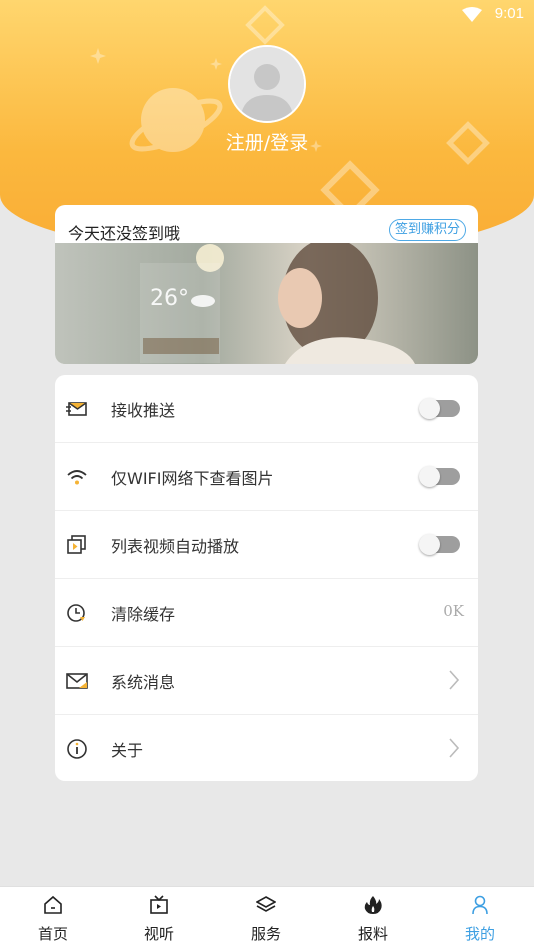  Describe the element at coordinates (266, 613) in the screenshot. I see `settings-item-clear-cache: 清除缓存 0K` at that location.